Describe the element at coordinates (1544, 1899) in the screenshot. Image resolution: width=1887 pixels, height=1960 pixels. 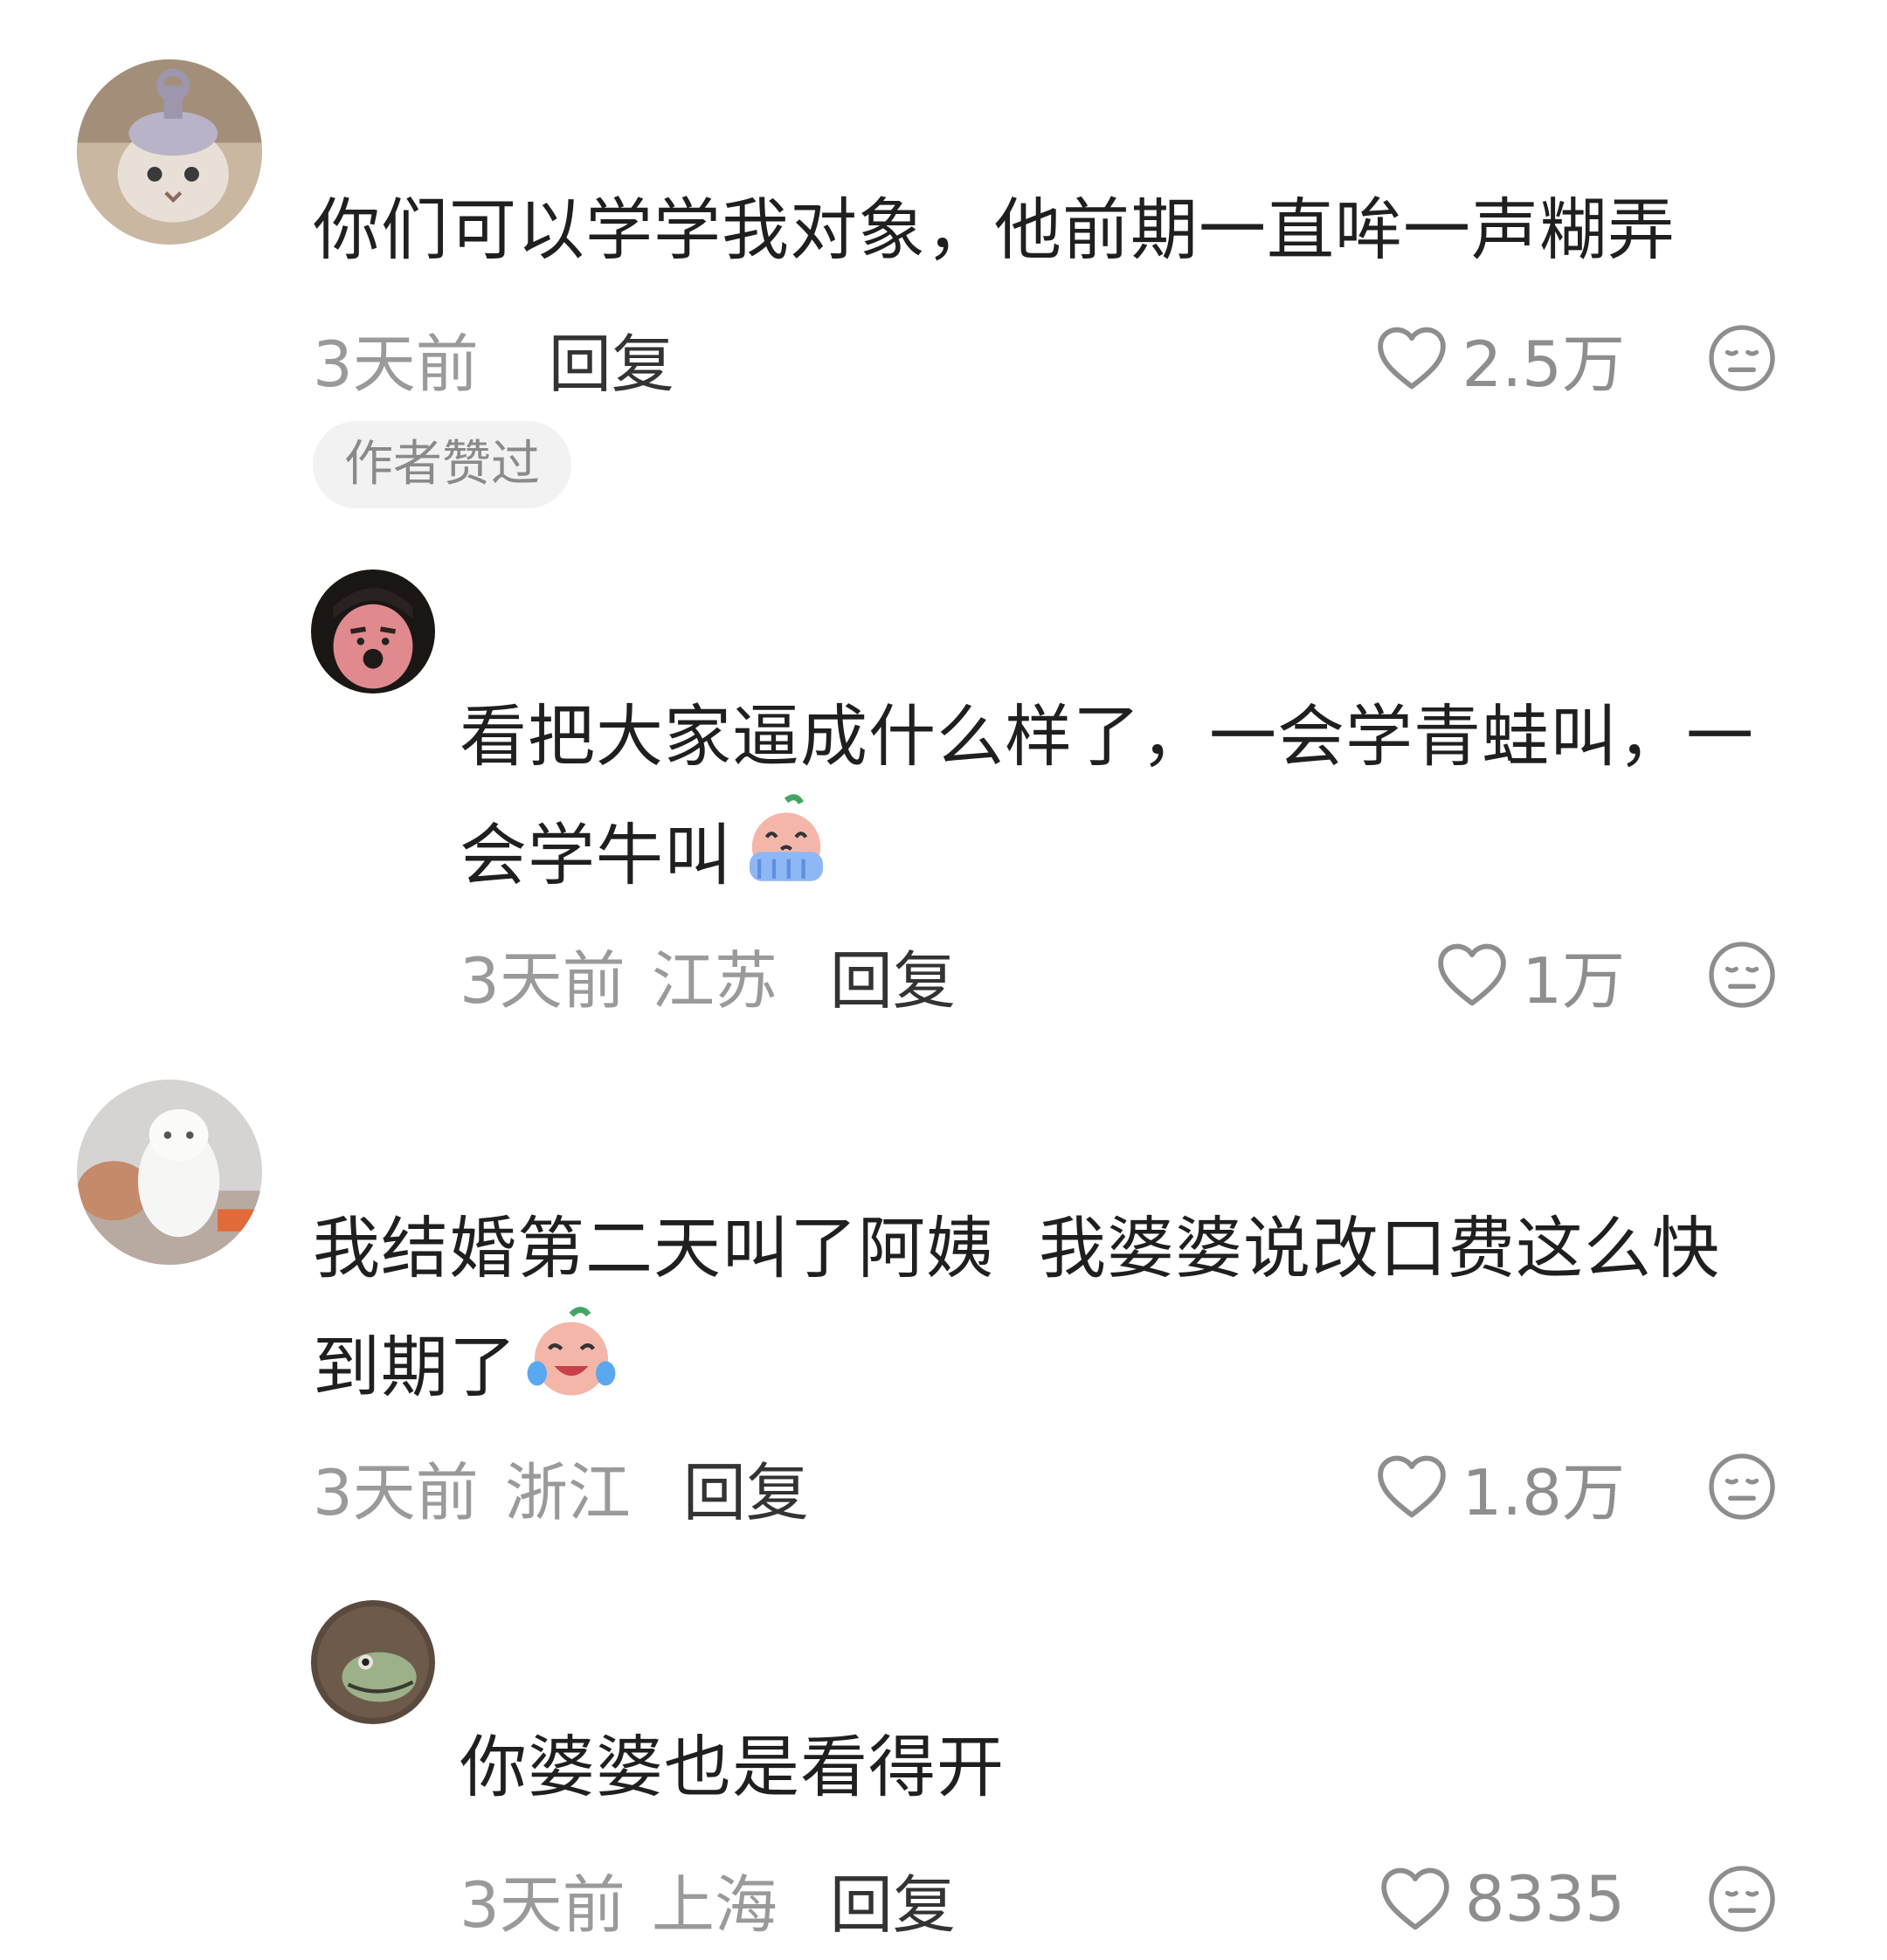
I see `like-count: 8335` at that location.